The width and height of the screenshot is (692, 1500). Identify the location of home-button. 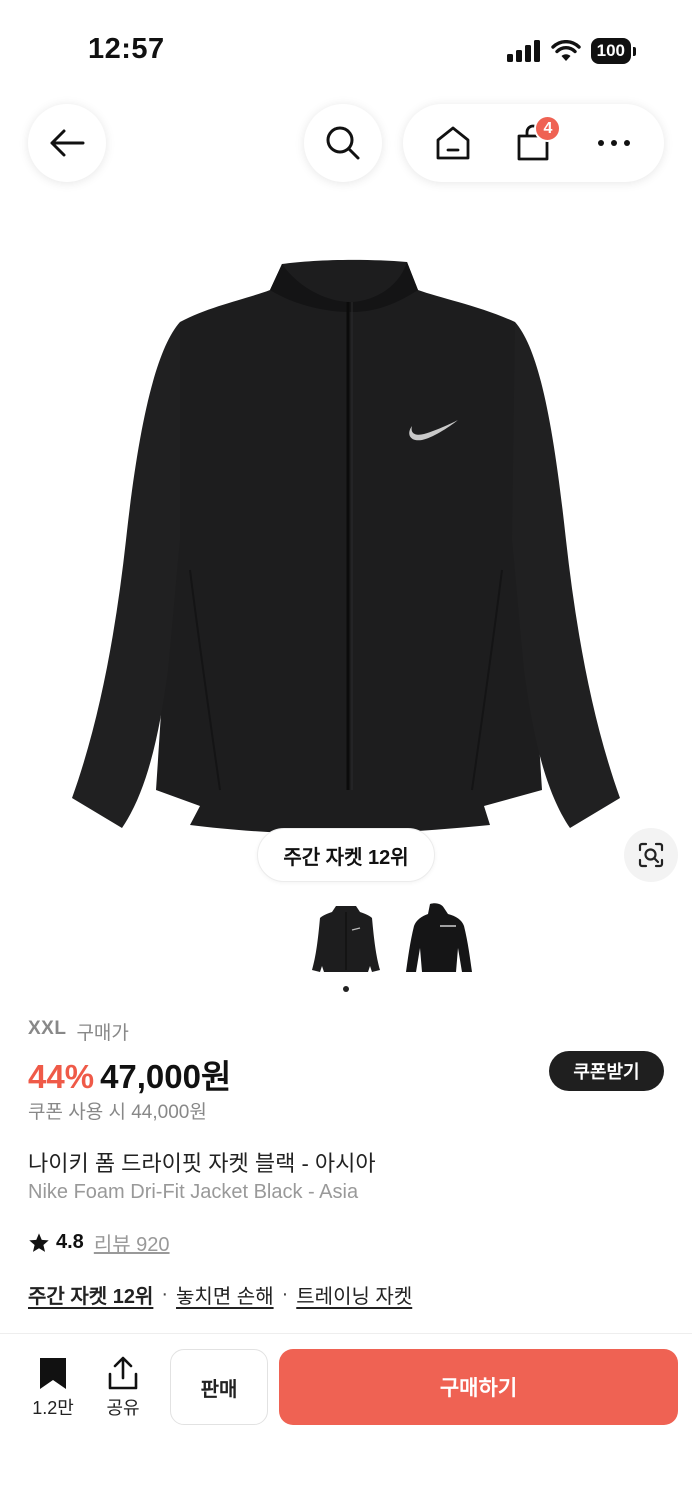
(453, 143).